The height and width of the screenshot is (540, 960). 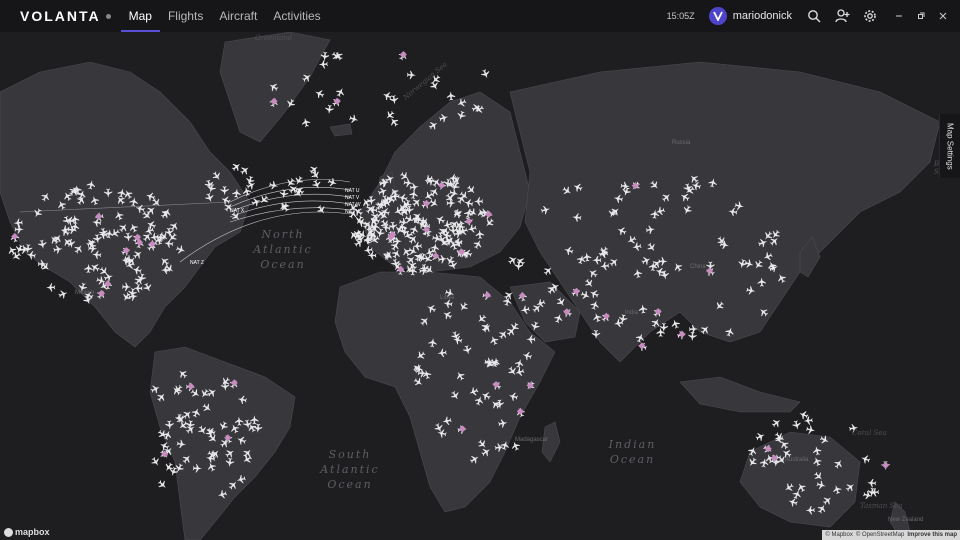 I want to click on ocean-label-south-atlantic: South Atlantic Ocean, so click(x=350, y=469).